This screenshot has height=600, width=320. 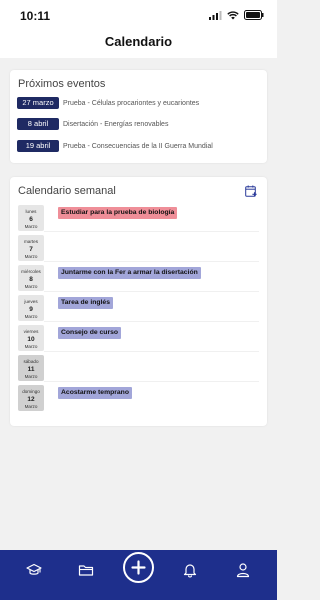 I want to click on event-date-badge: 8 abril, so click(x=38, y=124).